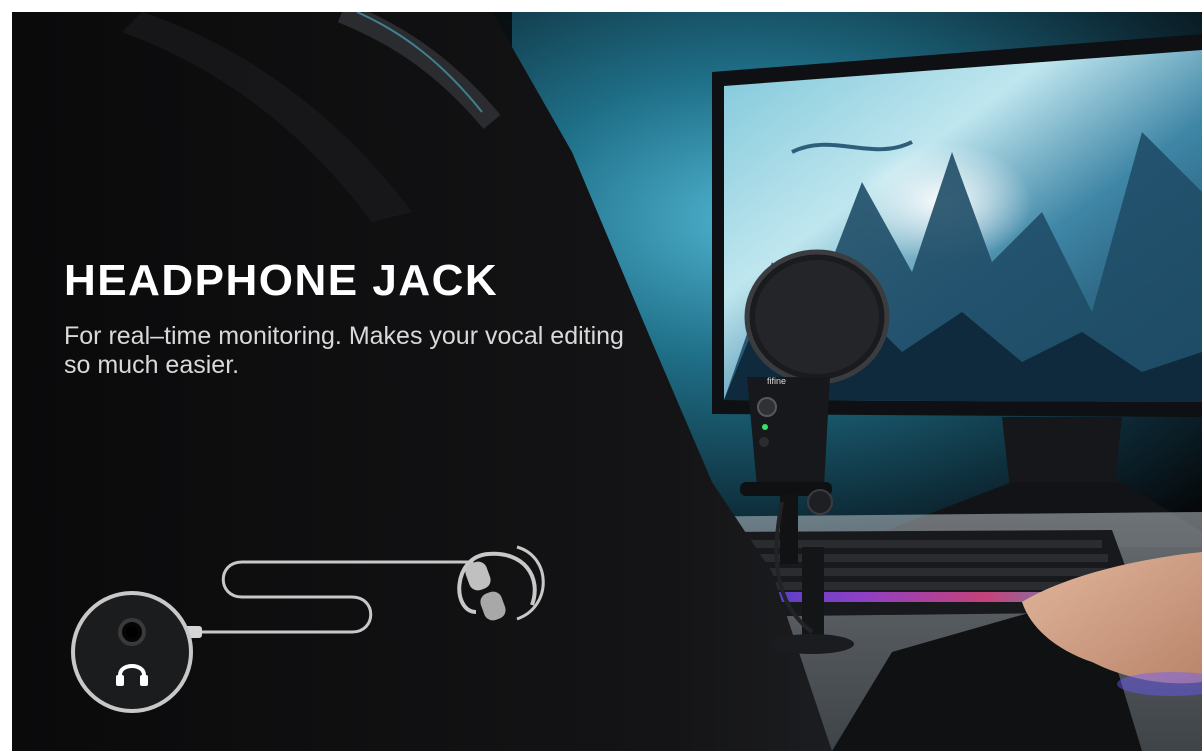 The width and height of the screenshot is (1203, 751). What do you see at coordinates (776, 381) in the screenshot?
I see `mic-brand-mark: fifine` at bounding box center [776, 381].